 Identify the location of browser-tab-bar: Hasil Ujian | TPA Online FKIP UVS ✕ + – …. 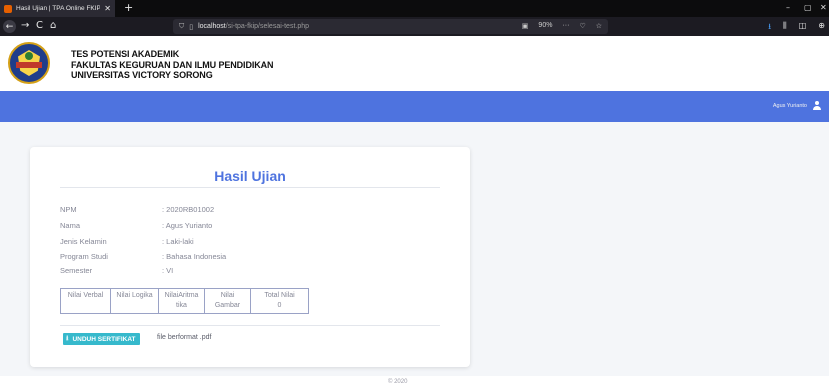
(414, 8).